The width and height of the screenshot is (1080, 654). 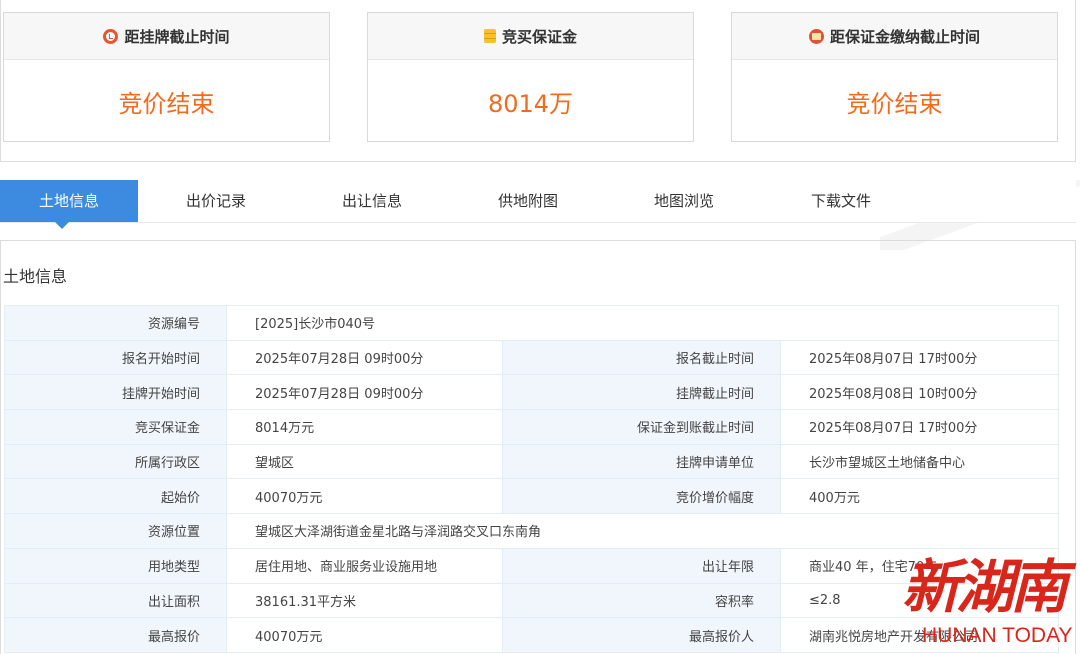 I want to click on field-label: 资源位置, so click(x=115, y=531).